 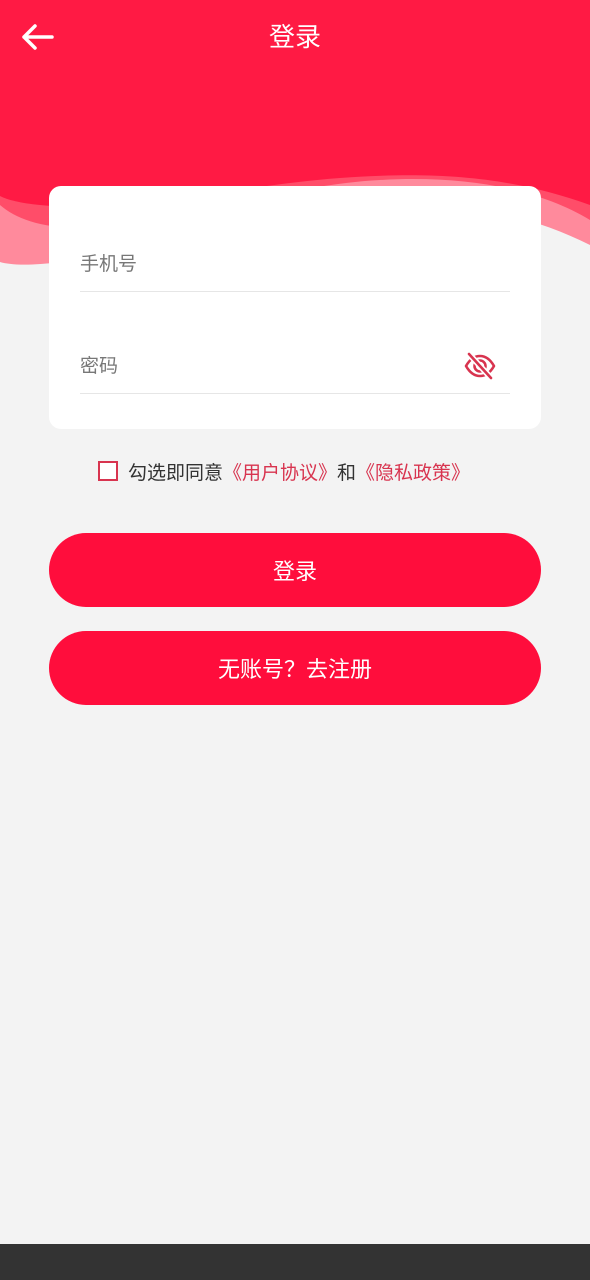 I want to click on password-input, so click(x=295, y=365).